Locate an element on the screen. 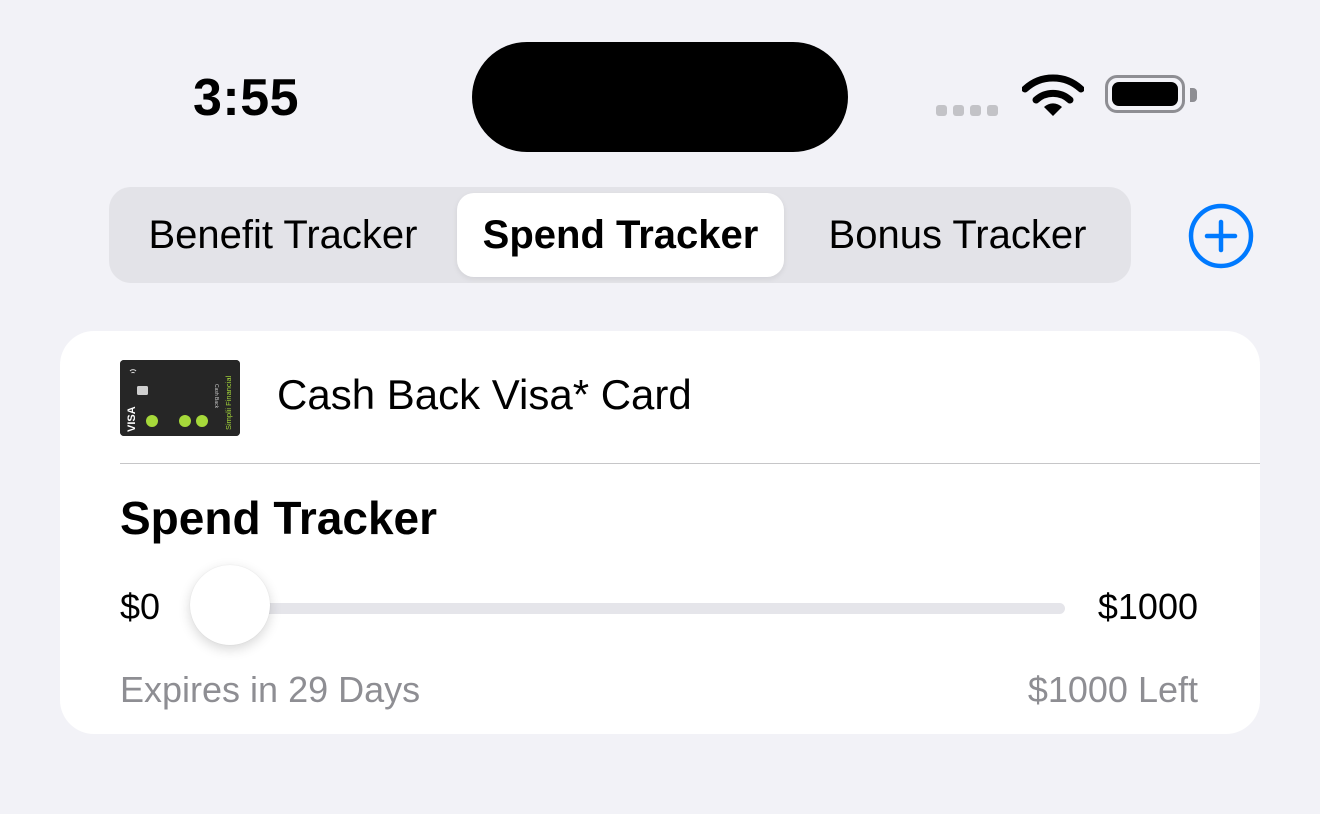  tab-bonus-tracker: Bonus Tracker is located at coordinates (957, 235).